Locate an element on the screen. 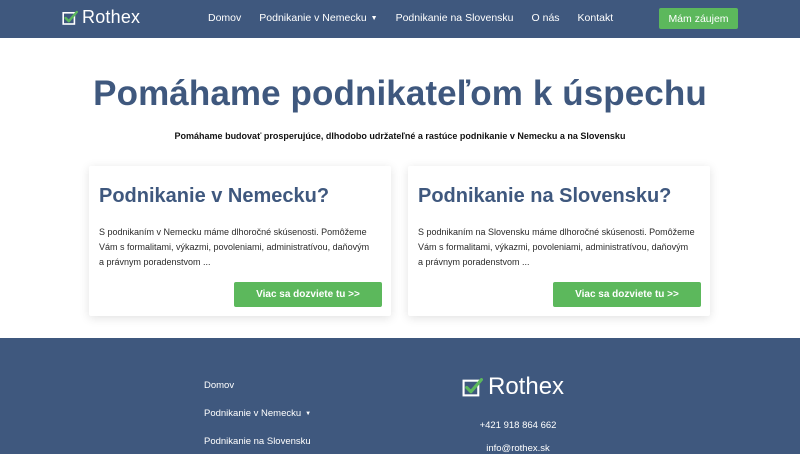  nav-item-domov: Domov is located at coordinates (224, 18).